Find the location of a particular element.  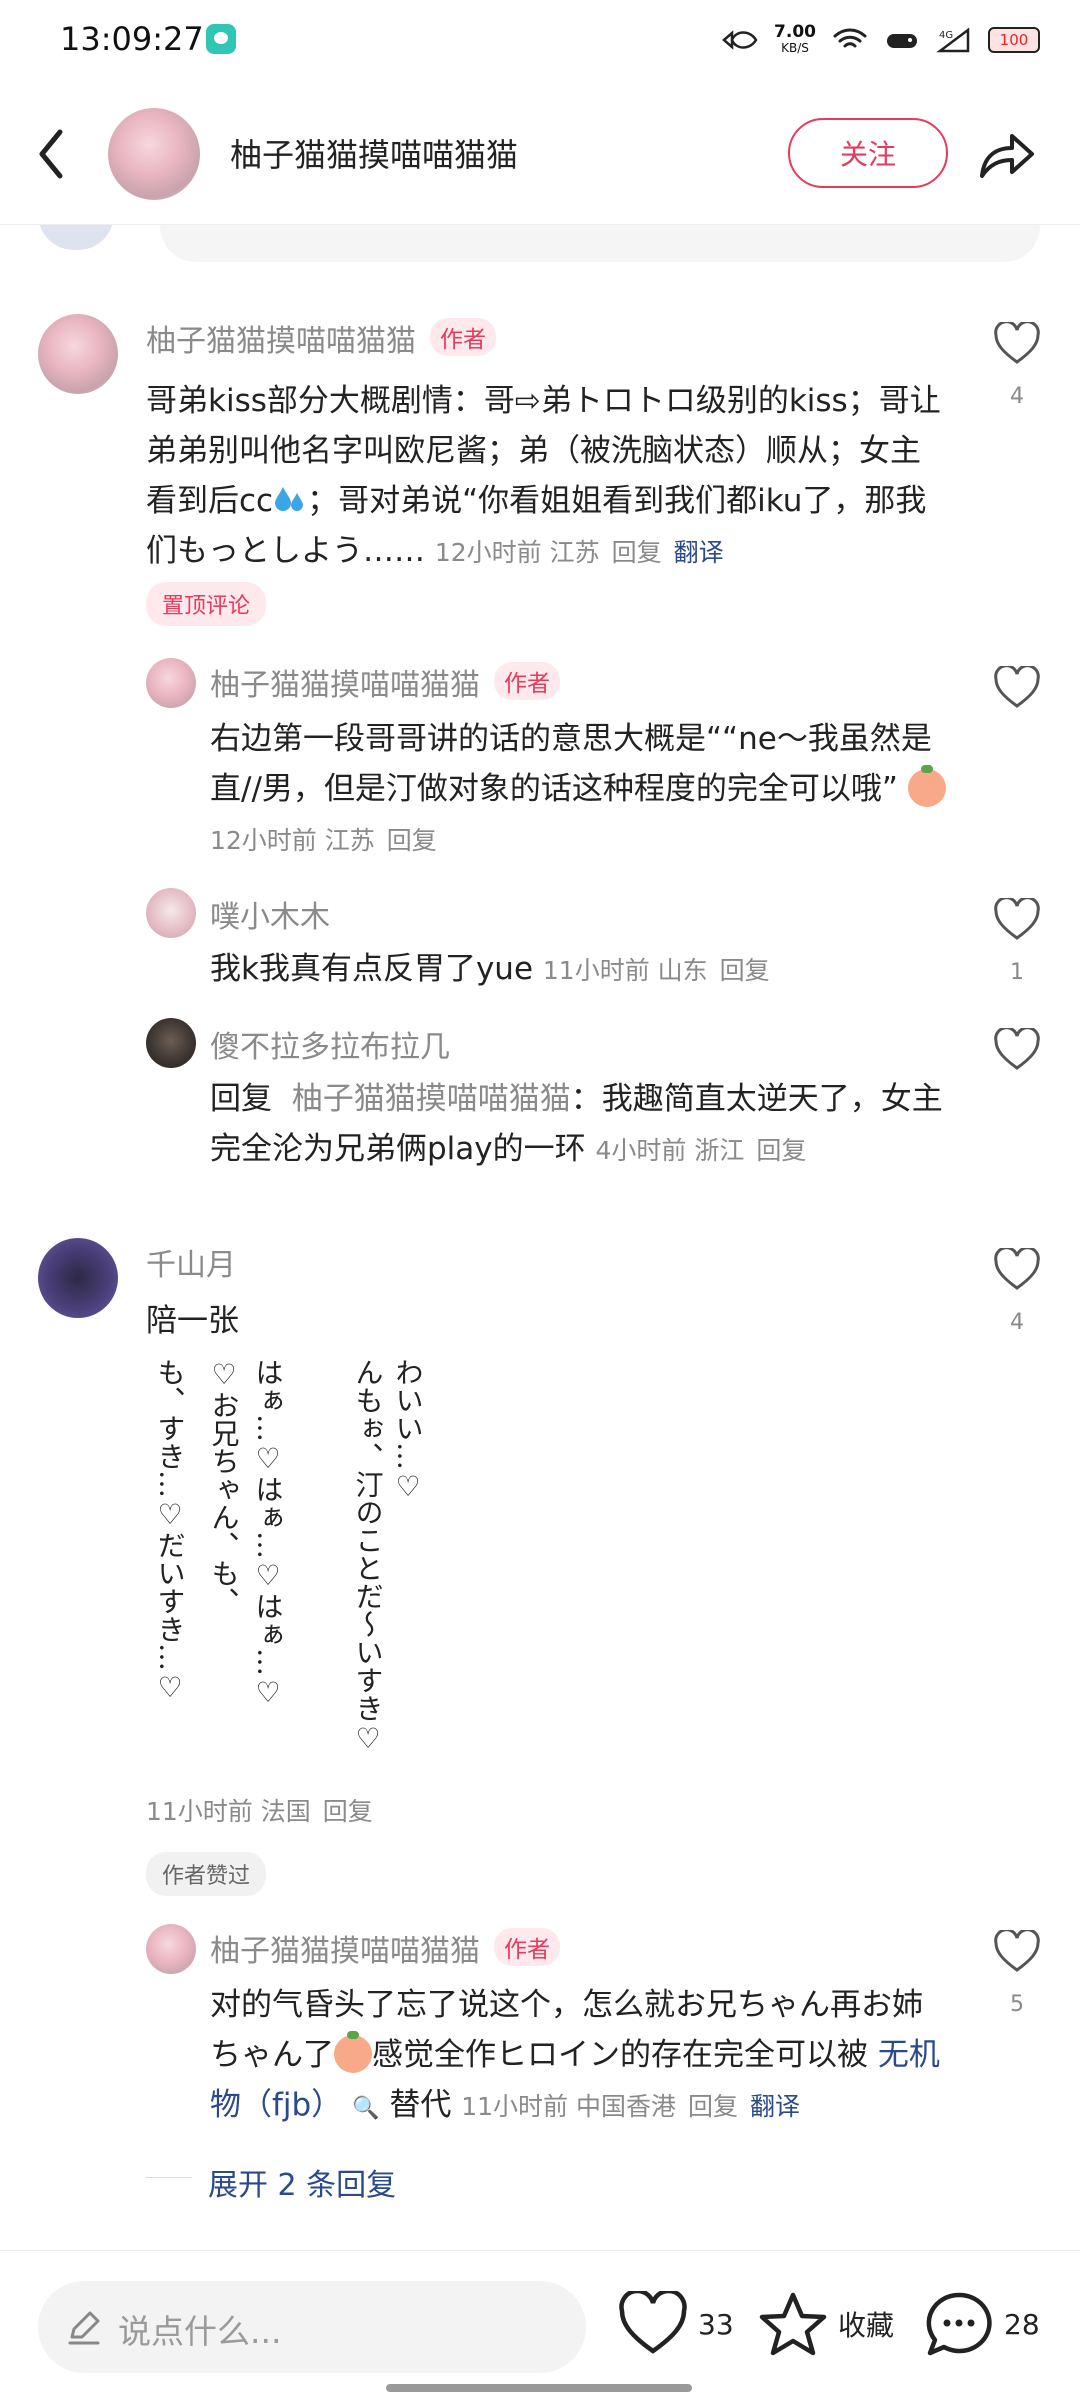

follow-button: 关注 is located at coordinates (868, 153).